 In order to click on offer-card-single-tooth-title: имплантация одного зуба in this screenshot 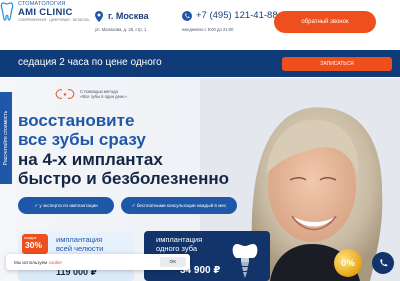, I will do `click(179, 244)`.